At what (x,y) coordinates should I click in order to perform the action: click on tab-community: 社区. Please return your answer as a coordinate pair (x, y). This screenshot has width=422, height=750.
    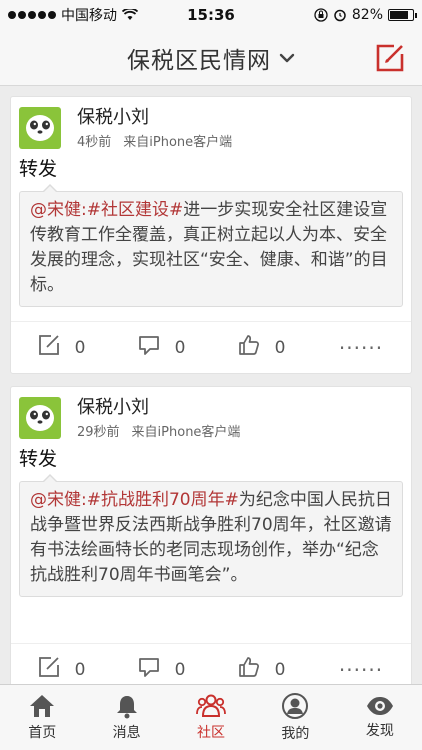
    Looking at the image, I should click on (211, 717).